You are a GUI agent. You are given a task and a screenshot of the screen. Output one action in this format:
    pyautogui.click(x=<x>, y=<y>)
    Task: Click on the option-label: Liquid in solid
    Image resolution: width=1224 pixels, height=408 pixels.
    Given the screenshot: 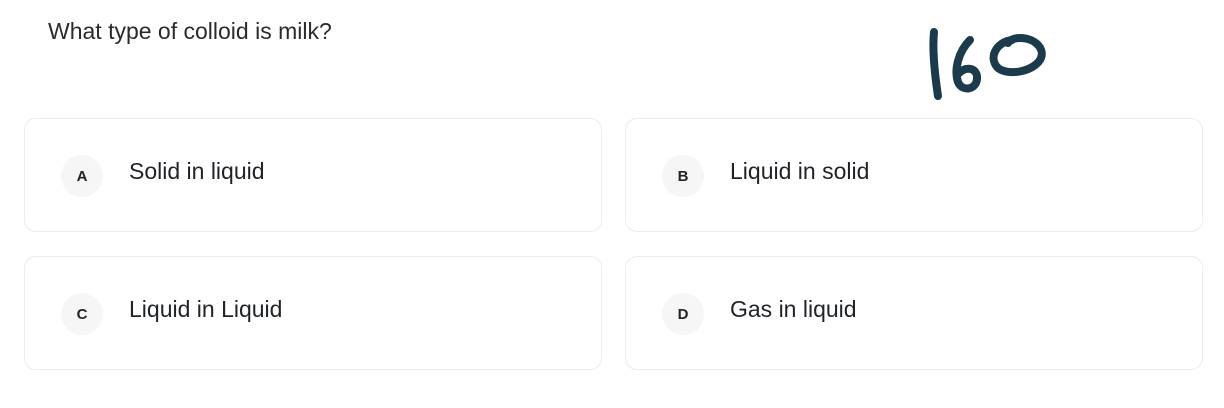 What is the action you would take?
    pyautogui.click(x=800, y=171)
    